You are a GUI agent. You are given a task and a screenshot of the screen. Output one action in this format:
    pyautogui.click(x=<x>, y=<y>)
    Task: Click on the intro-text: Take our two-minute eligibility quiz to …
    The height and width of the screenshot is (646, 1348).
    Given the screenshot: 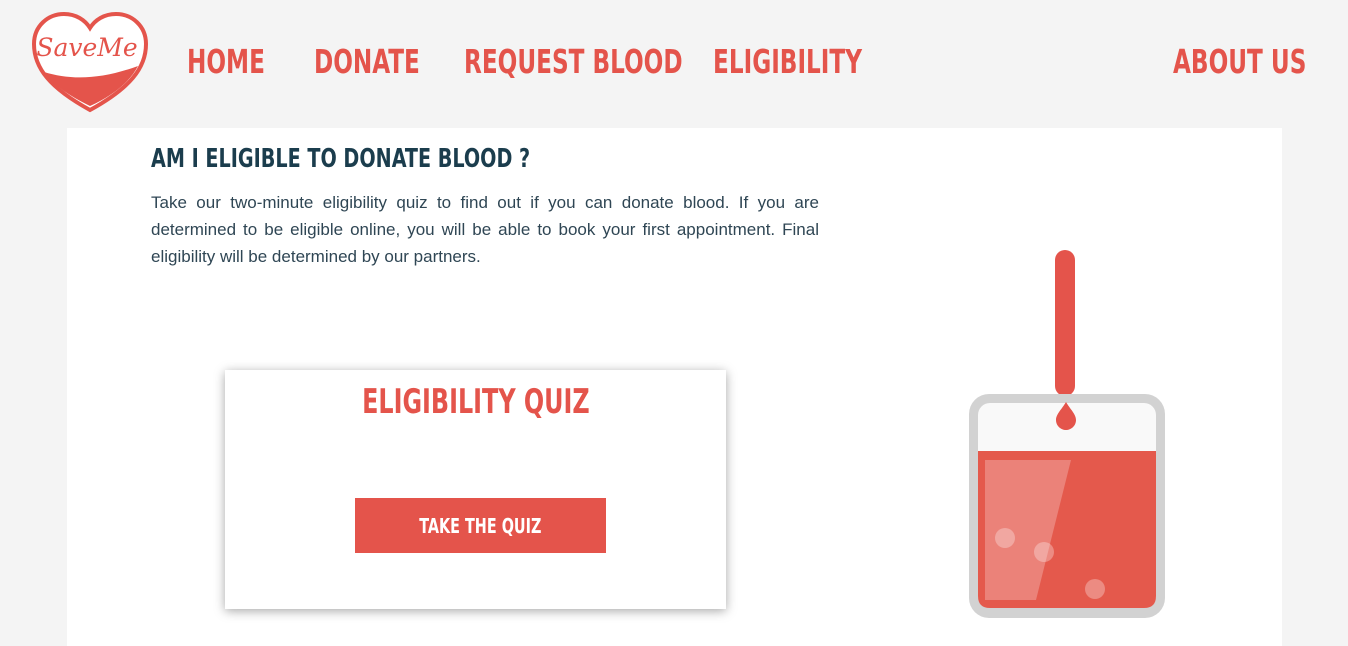 What is the action you would take?
    pyautogui.click(x=485, y=229)
    